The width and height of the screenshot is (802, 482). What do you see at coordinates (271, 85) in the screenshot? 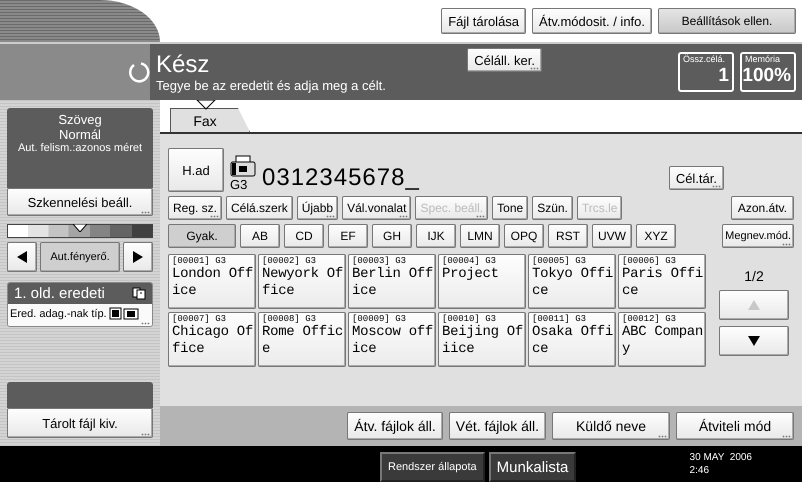
I see `status-message: Tegye be az eredetit és adja meg a célt.` at bounding box center [271, 85].